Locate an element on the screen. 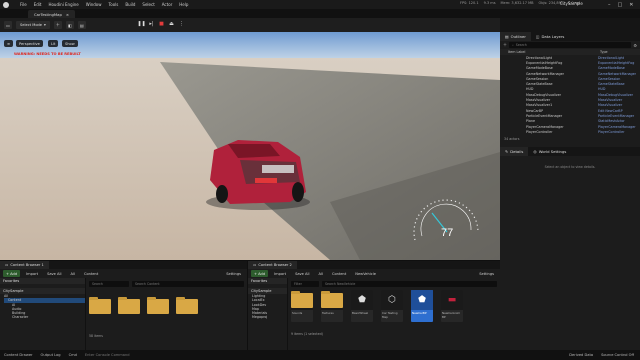 This screenshot has width=640, height=360. menu-edit: Edit is located at coordinates (38, 4).